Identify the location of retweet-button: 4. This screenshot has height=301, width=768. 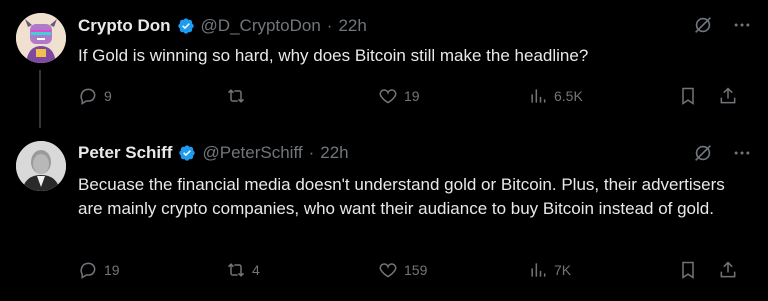
(243, 270).